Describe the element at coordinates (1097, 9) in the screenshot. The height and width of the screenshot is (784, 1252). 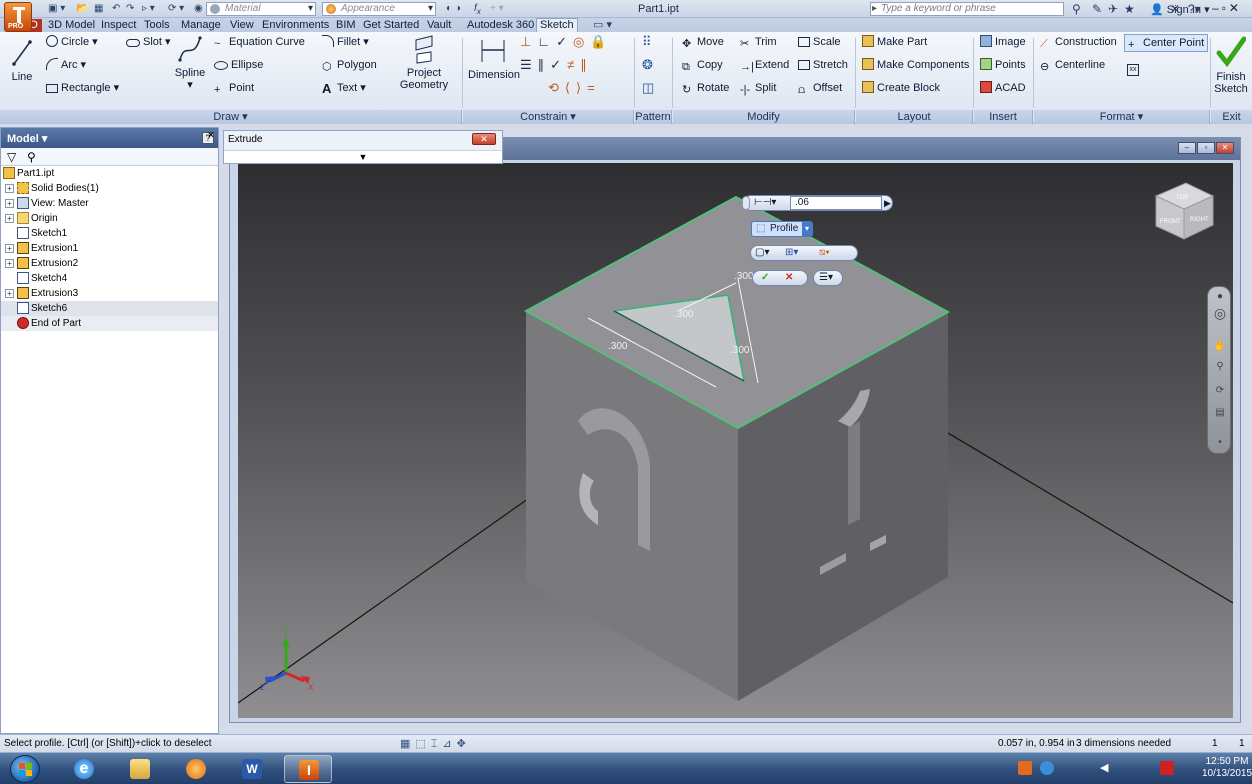
I see `subscription-icon: ✎` at that location.